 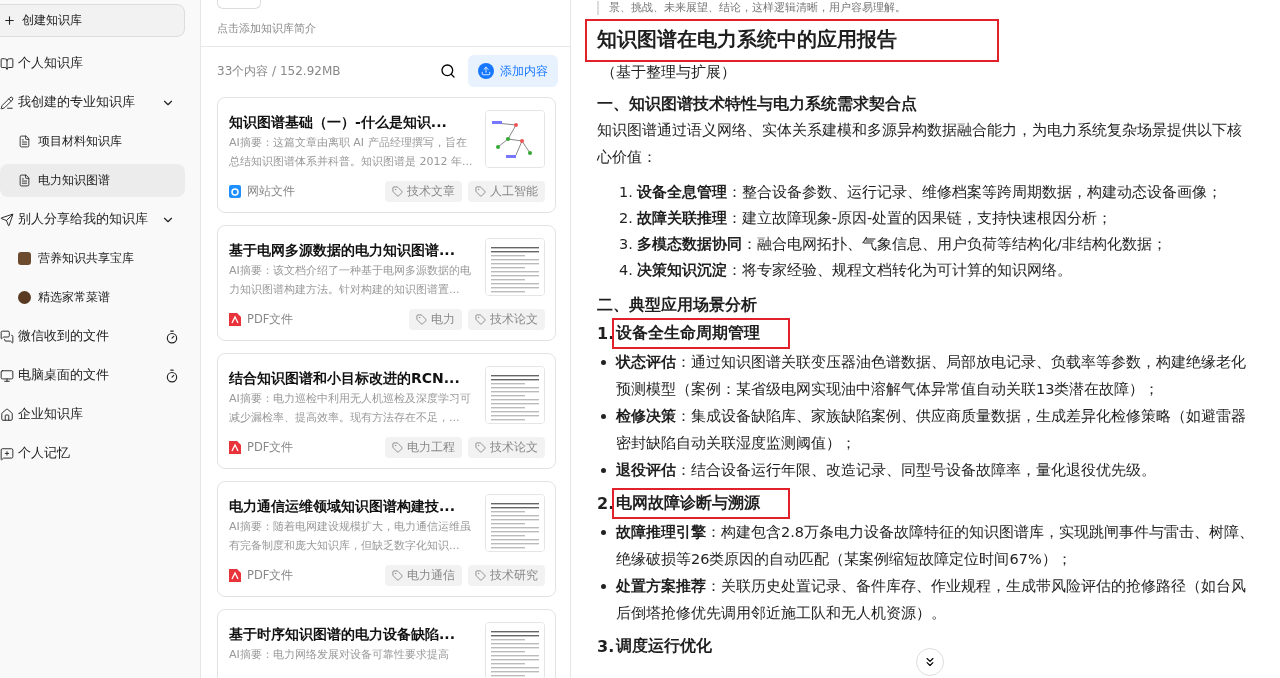 I want to click on sidebar-item: 精选家常菜谱, so click(x=92, y=297).